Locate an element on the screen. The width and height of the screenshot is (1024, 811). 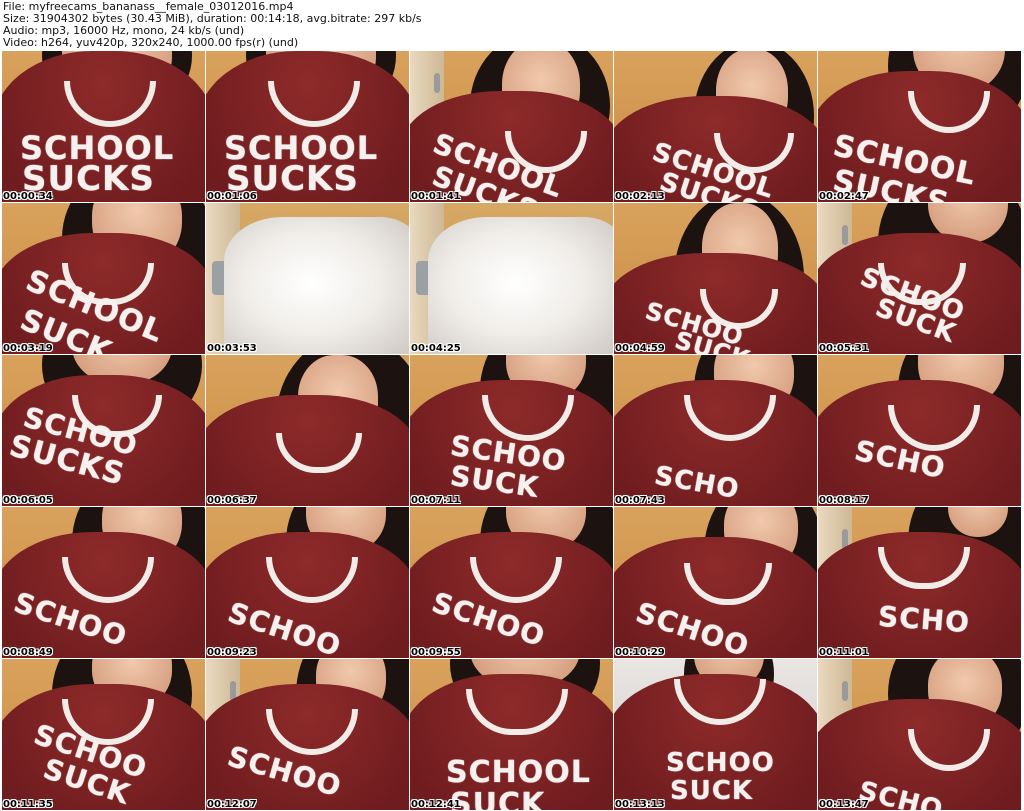
thumbnail-frame: SCHO 00:13:47 is located at coordinates (919, 734).